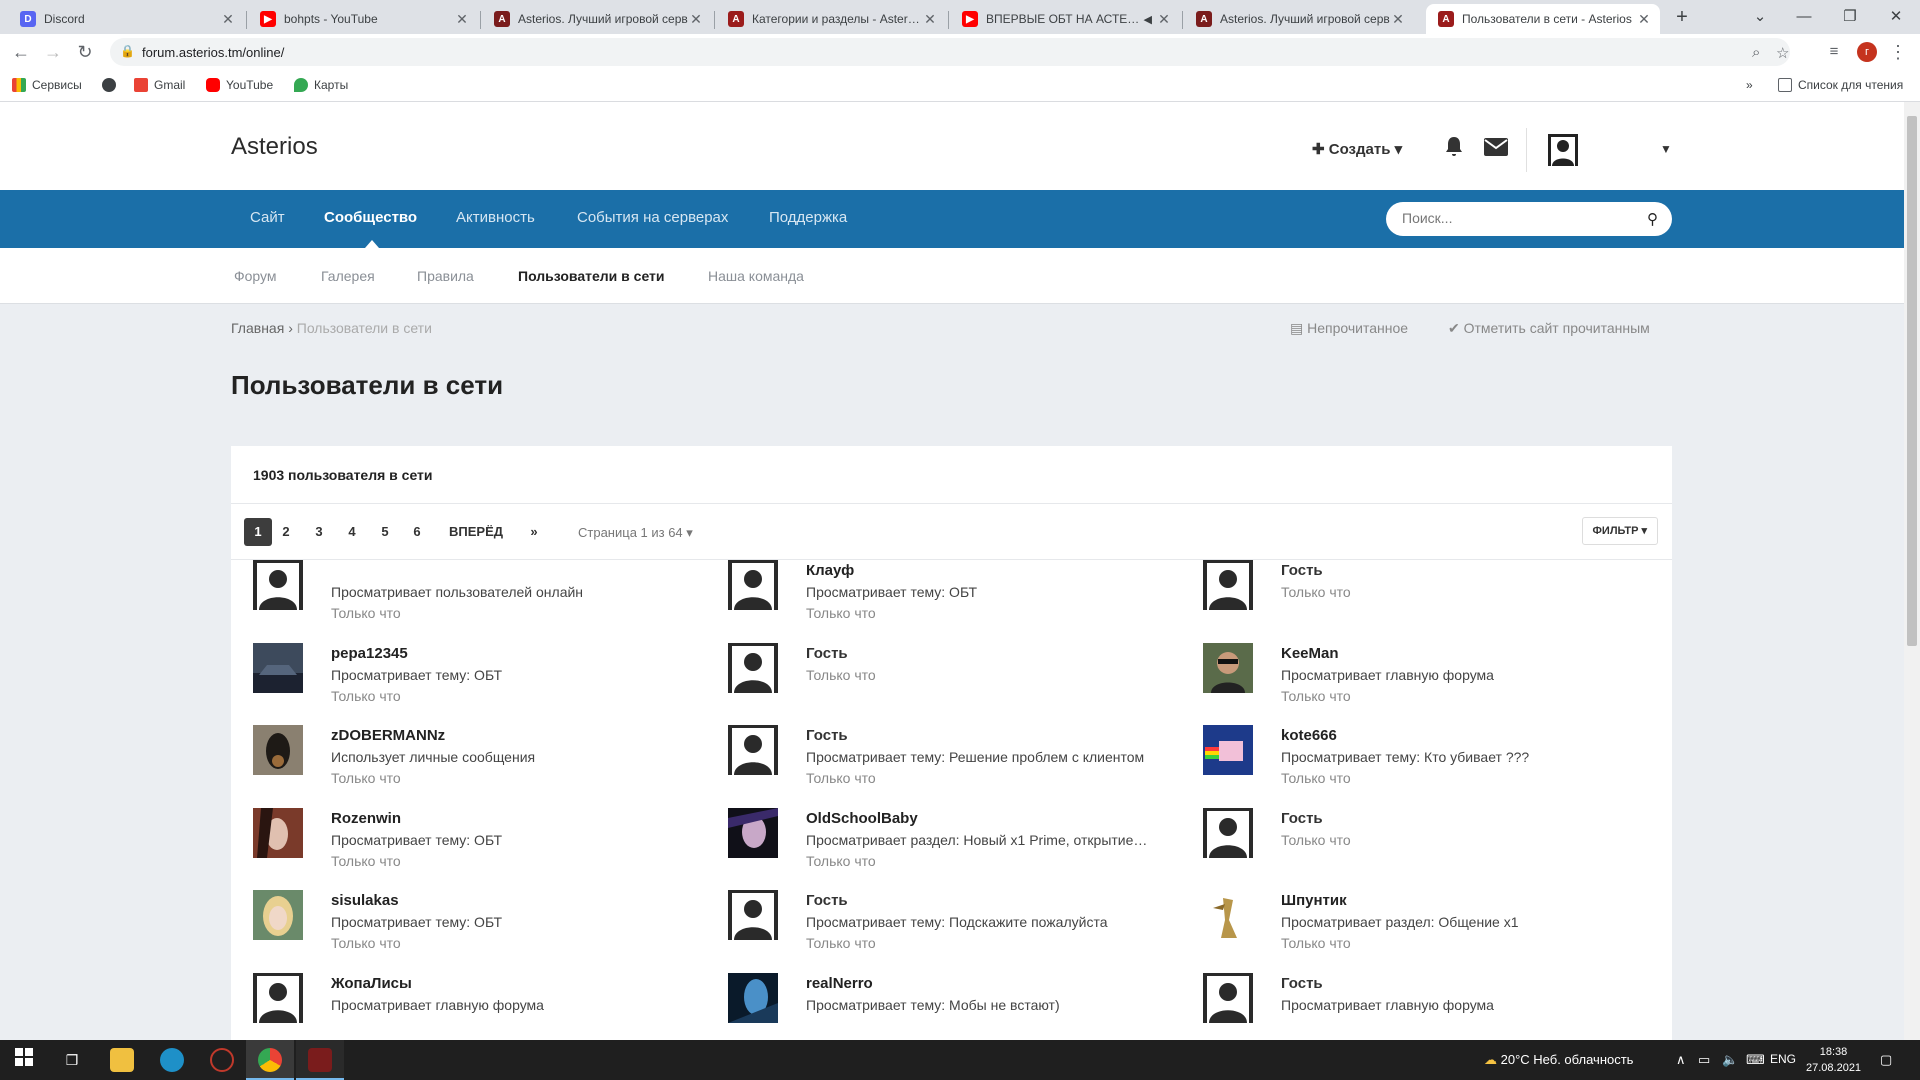 The image size is (1920, 1080). Describe the element at coordinates (257, 328) in the screenshot. I see `breadcrumb-home: Главная` at that location.